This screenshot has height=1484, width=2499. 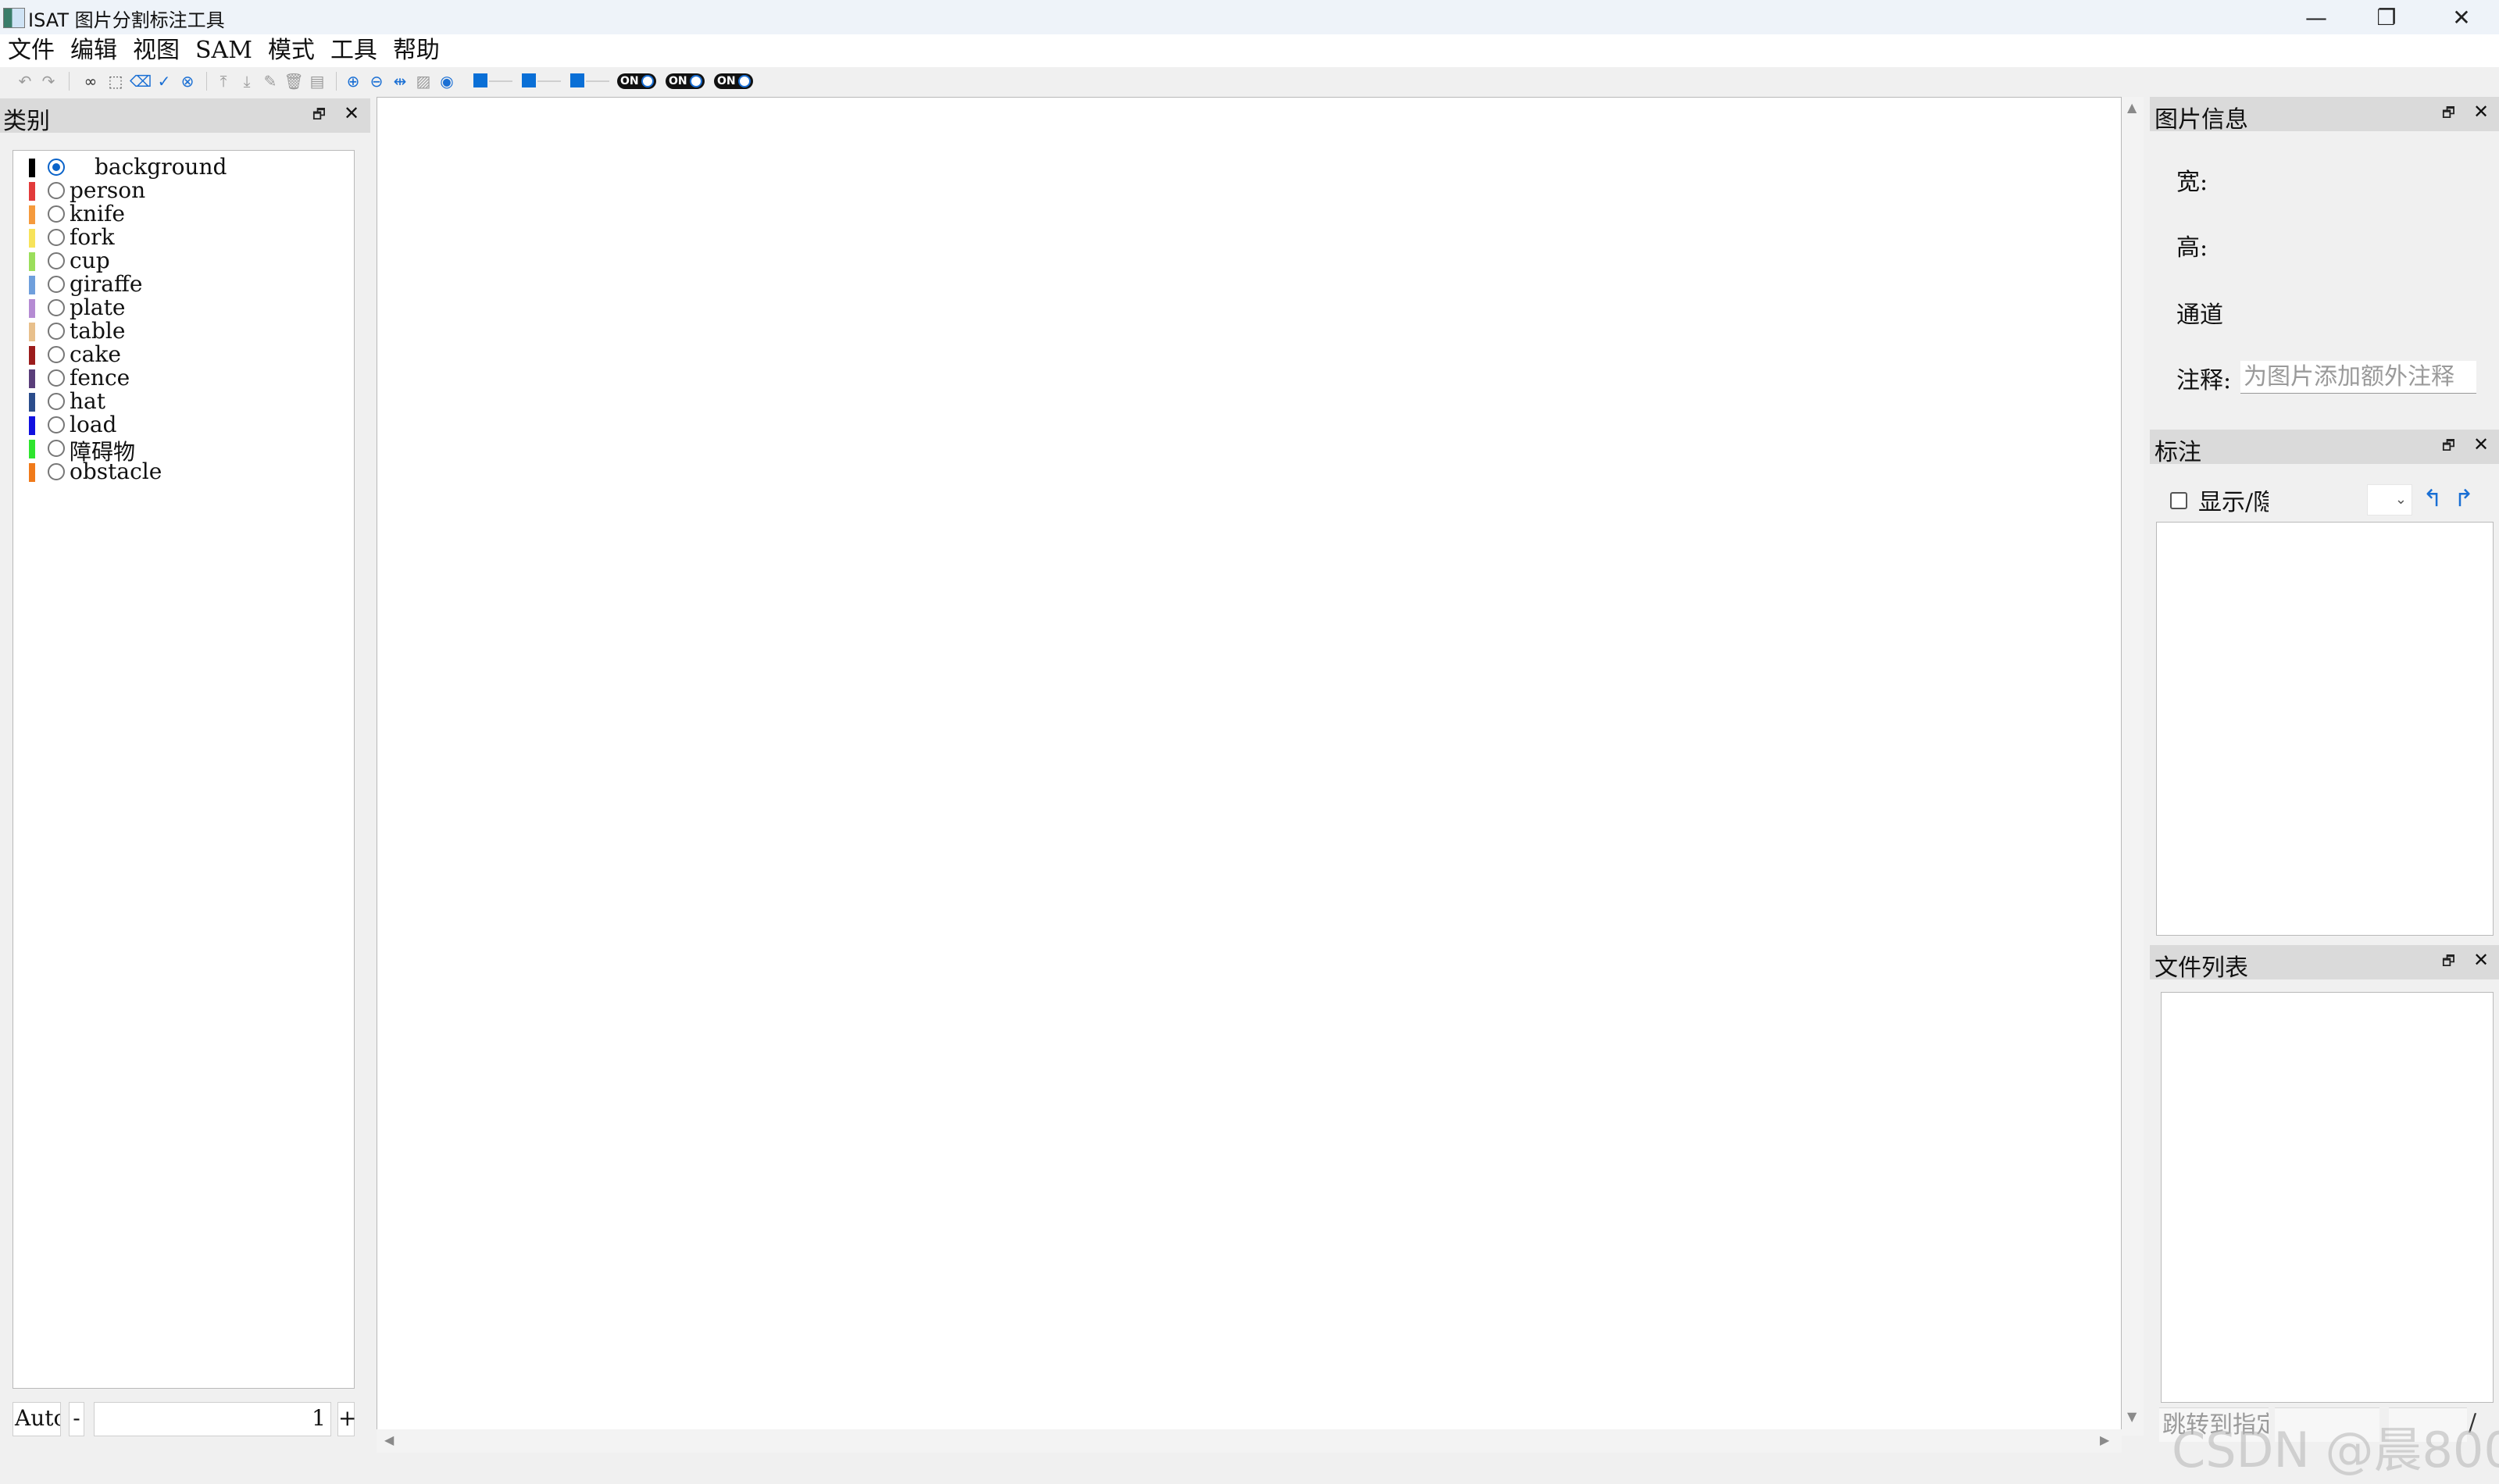 I want to click on switch-knob, so click(x=744, y=81).